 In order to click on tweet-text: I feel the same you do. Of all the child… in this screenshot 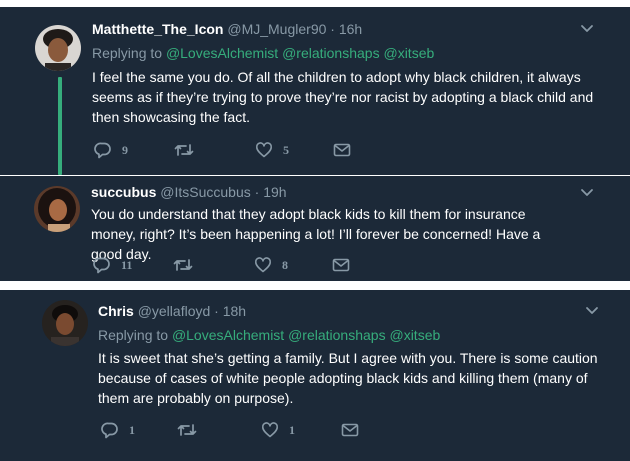, I will do `click(343, 97)`.